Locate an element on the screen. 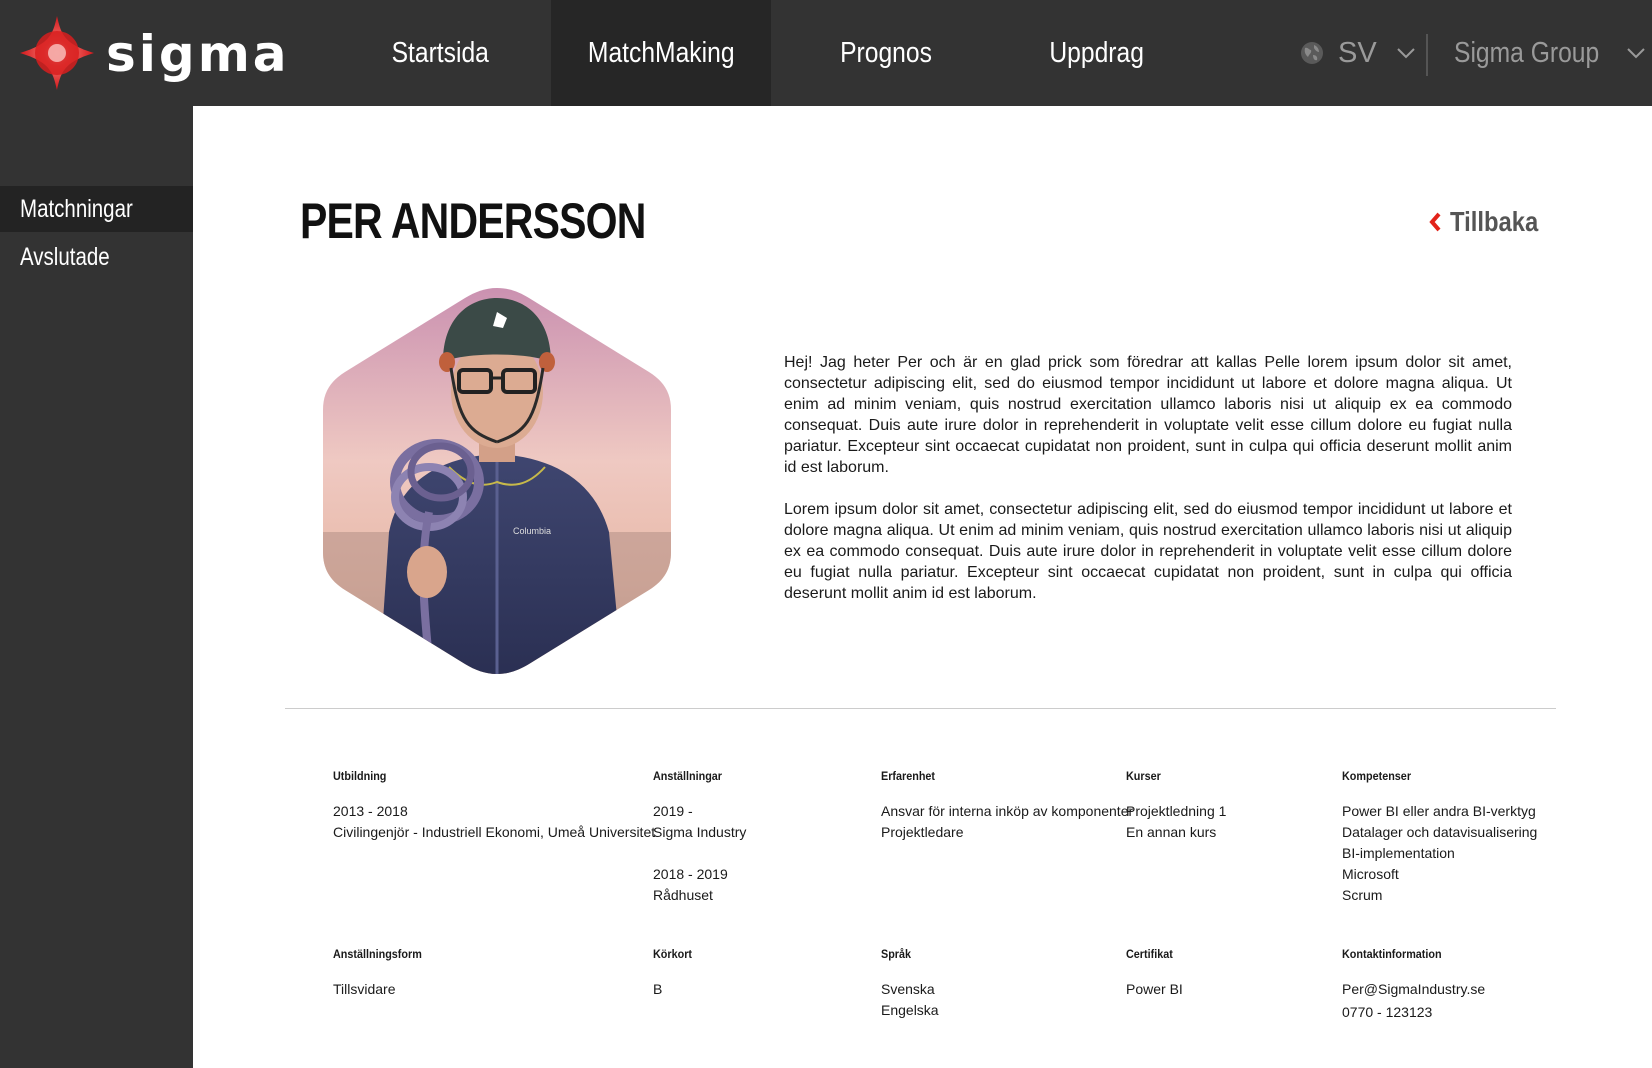 This screenshot has height=1068, width=1652. sidebar-item-label: Avslutade is located at coordinates (65, 257).